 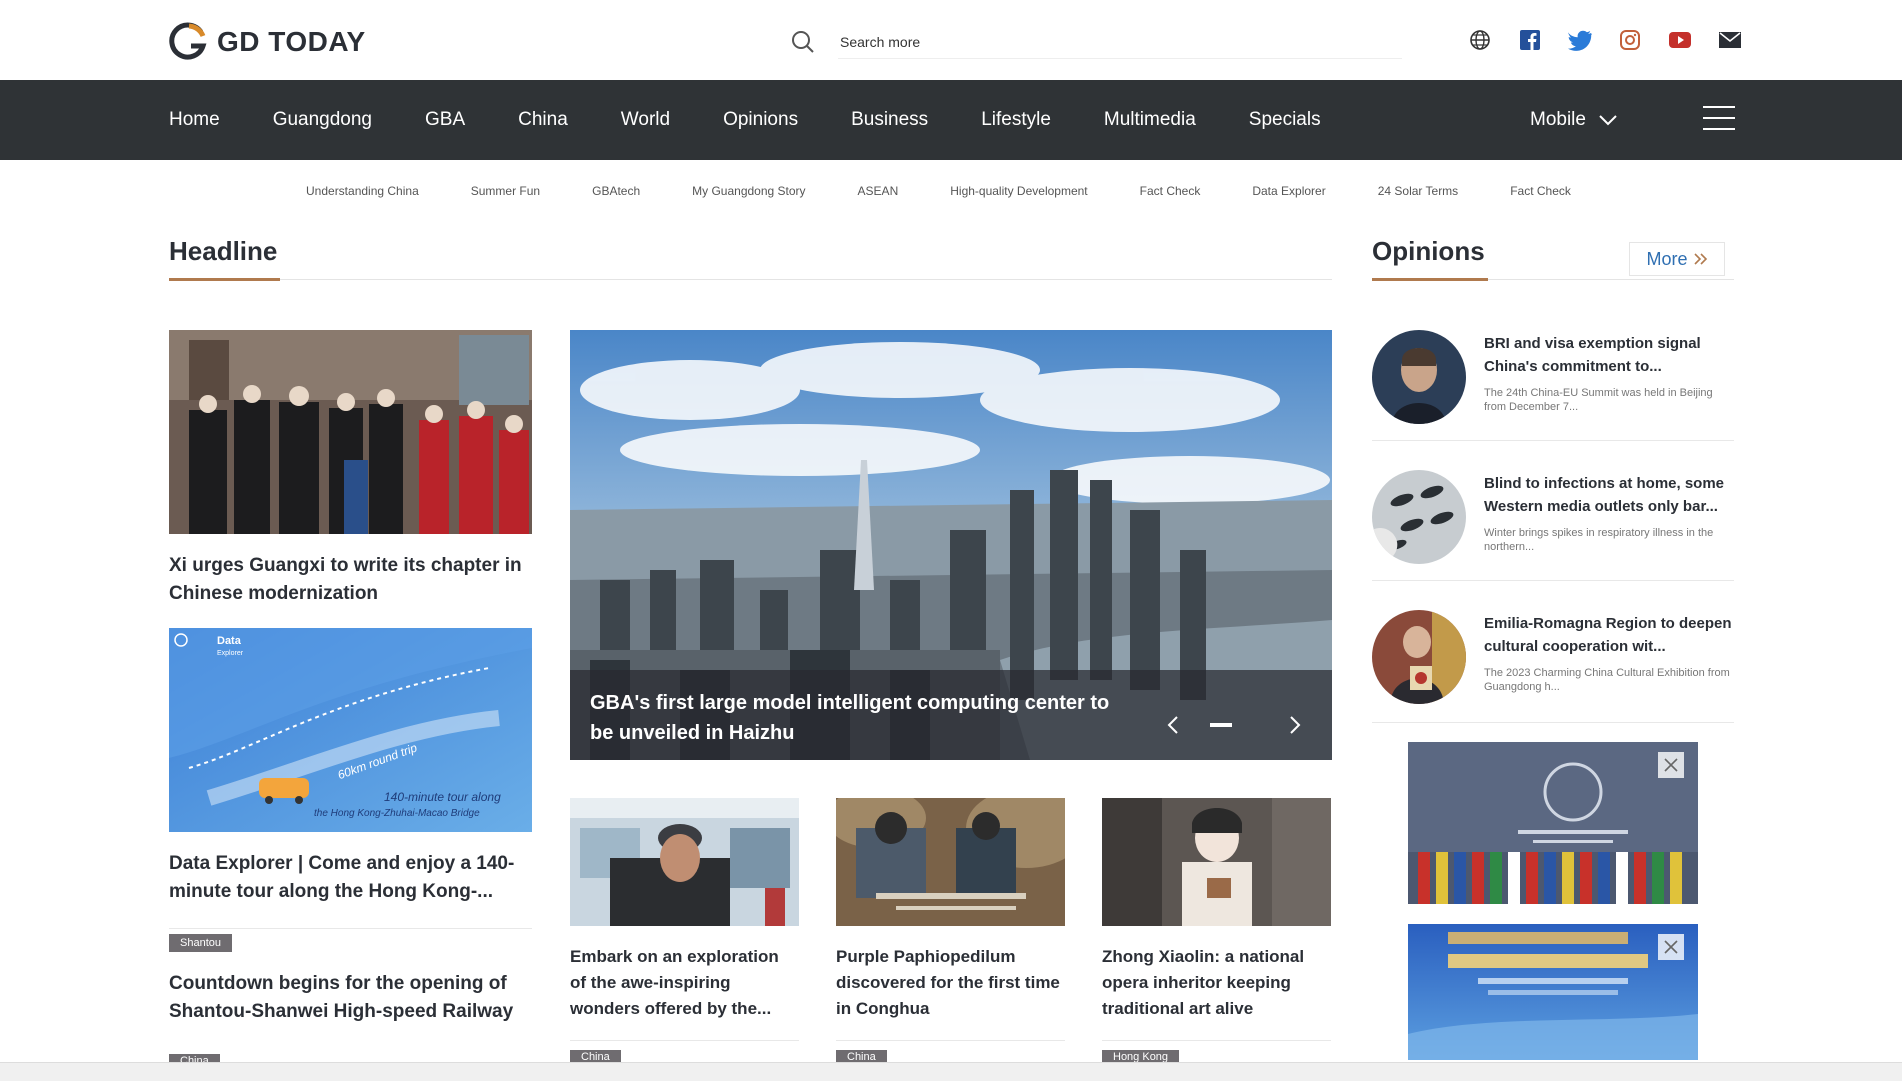 What do you see at coordinates (803, 42) in the screenshot?
I see `search-icon` at bounding box center [803, 42].